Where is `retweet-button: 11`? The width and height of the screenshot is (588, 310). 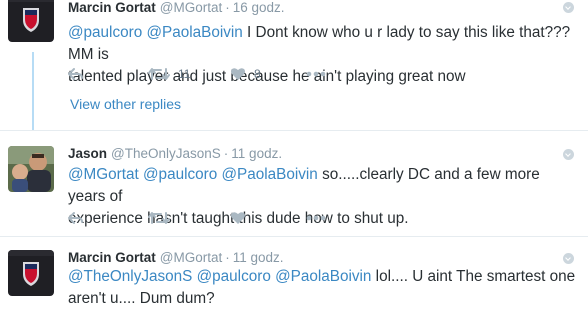 retweet-button: 11 is located at coordinates (169, 74).